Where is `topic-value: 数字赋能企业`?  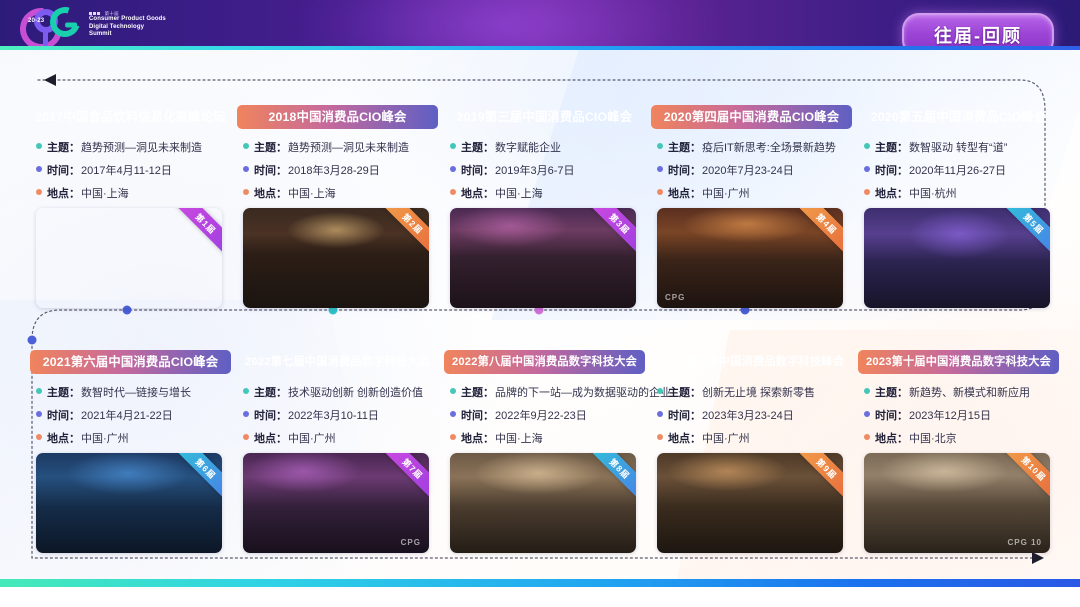 topic-value: 数字赋能企业 is located at coordinates (528, 148).